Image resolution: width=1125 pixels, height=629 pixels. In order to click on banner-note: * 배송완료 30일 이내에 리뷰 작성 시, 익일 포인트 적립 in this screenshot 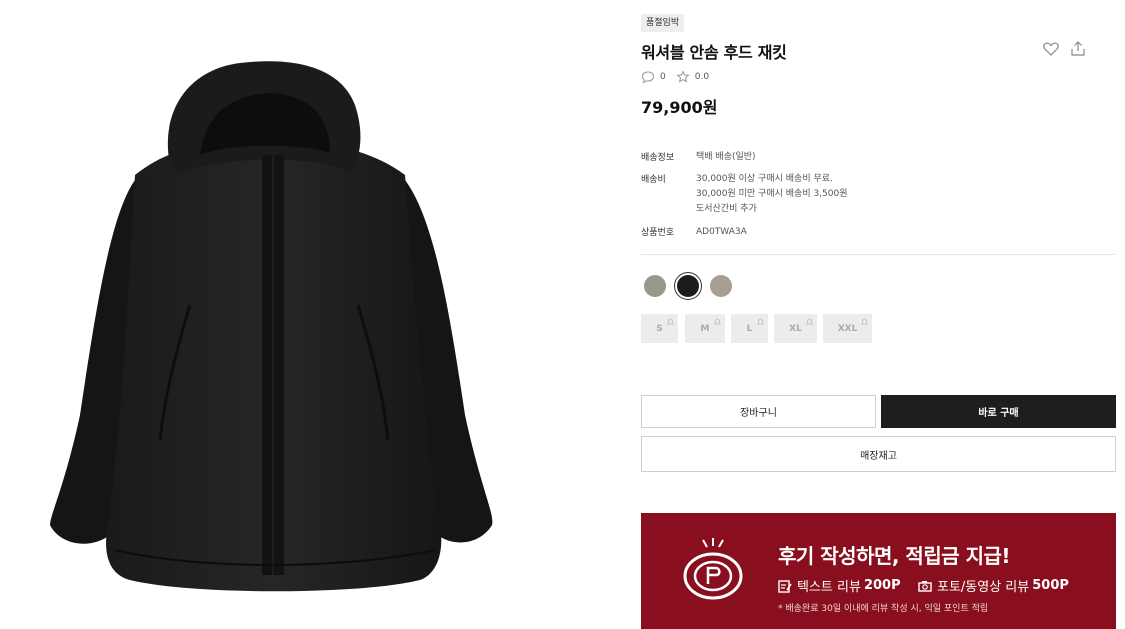, I will do `click(883, 609)`.